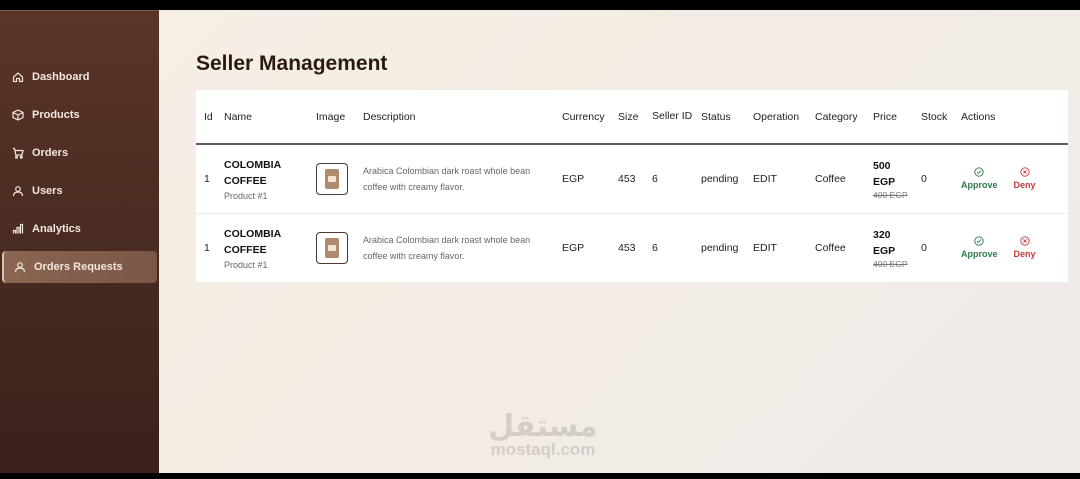 Image resolution: width=1080 pixels, height=479 pixels. Describe the element at coordinates (18, 77) in the screenshot. I see `home-icon` at that location.